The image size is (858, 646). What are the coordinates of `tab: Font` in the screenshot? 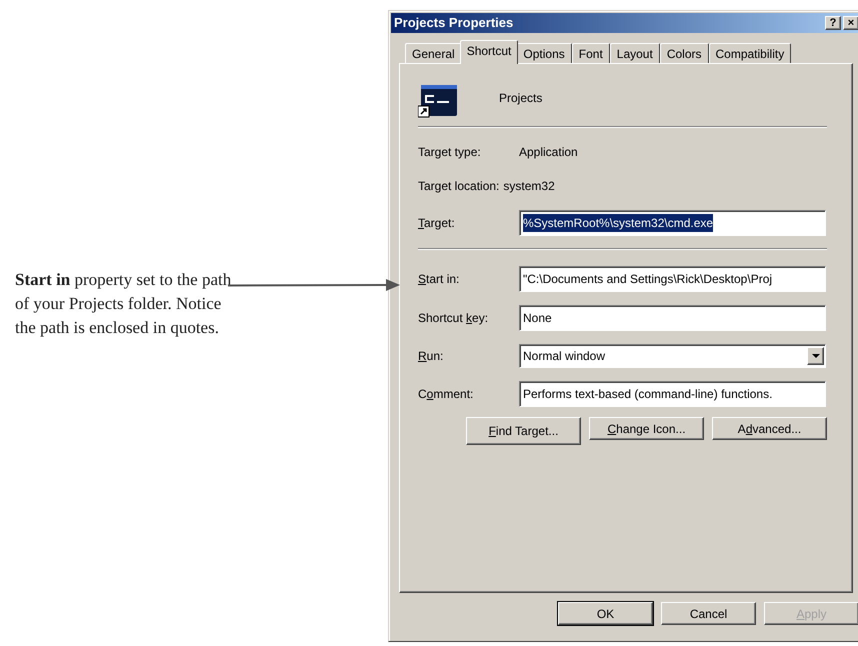 It's located at (591, 53).